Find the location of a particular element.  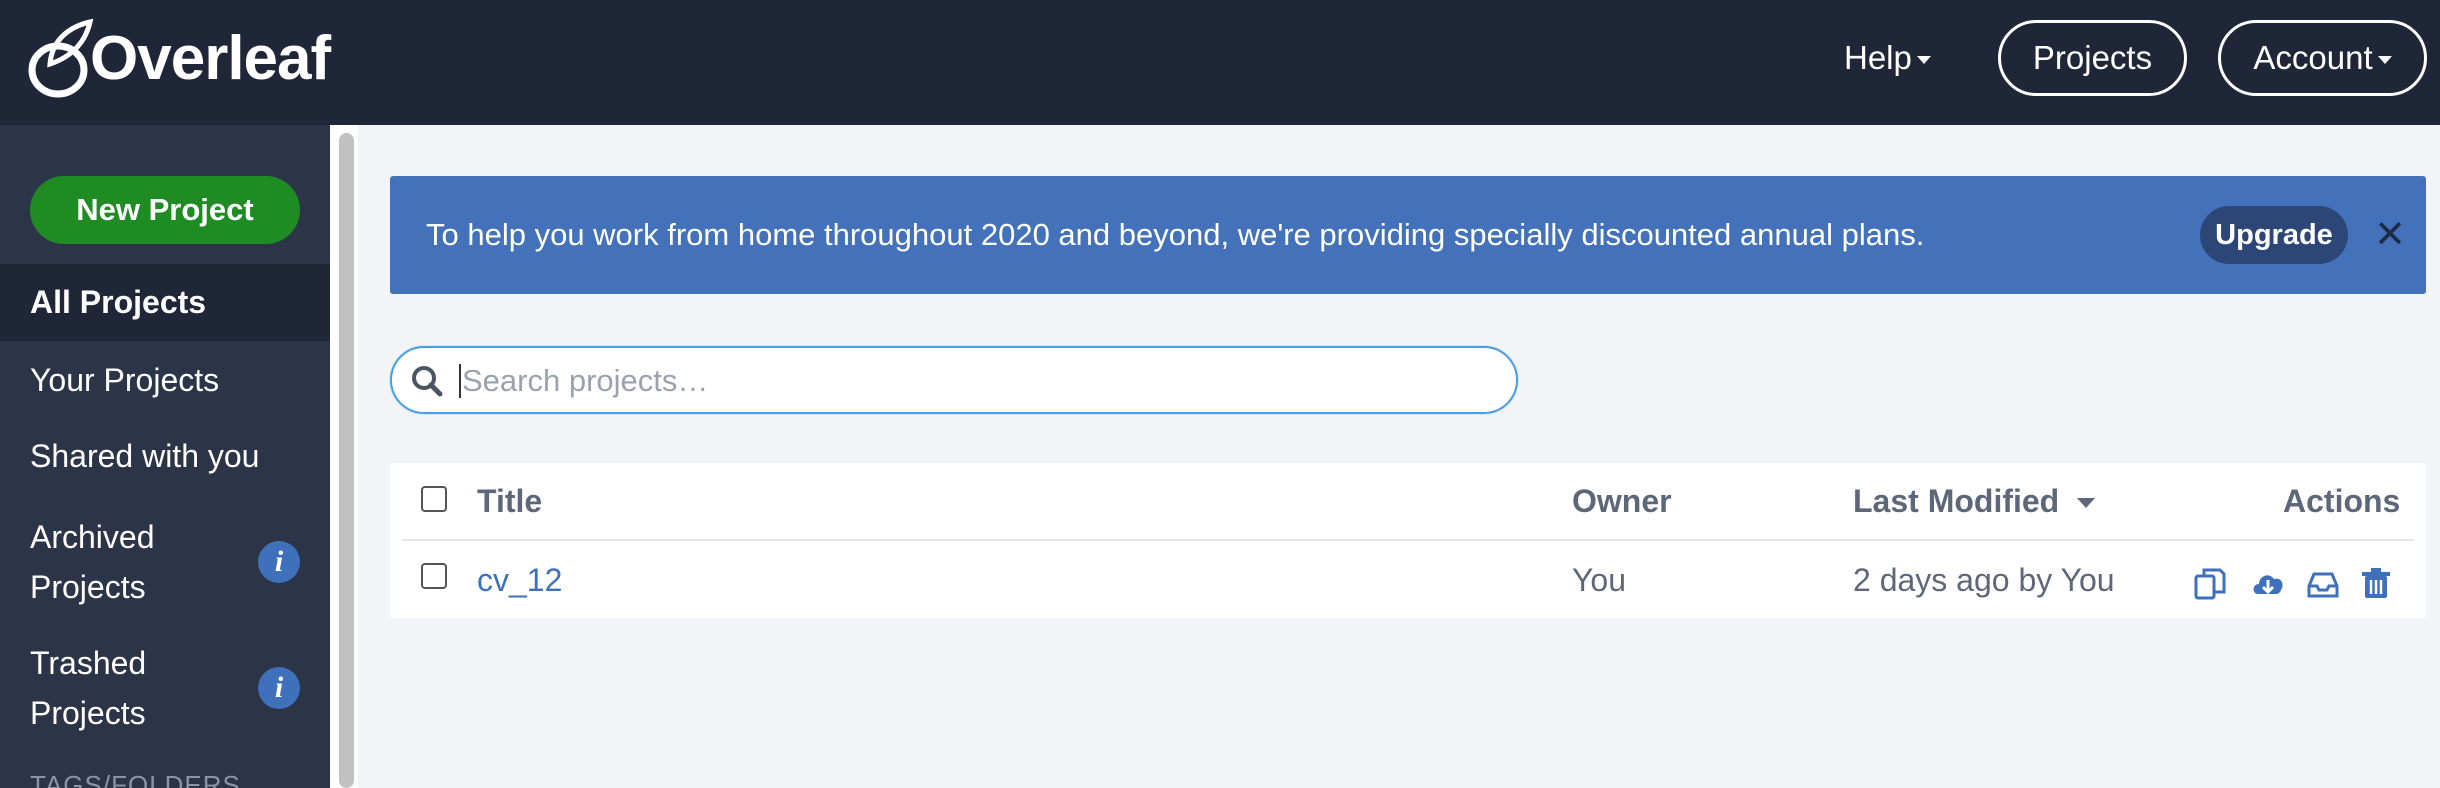

sidebar-item-label: All Projects is located at coordinates (118, 302).